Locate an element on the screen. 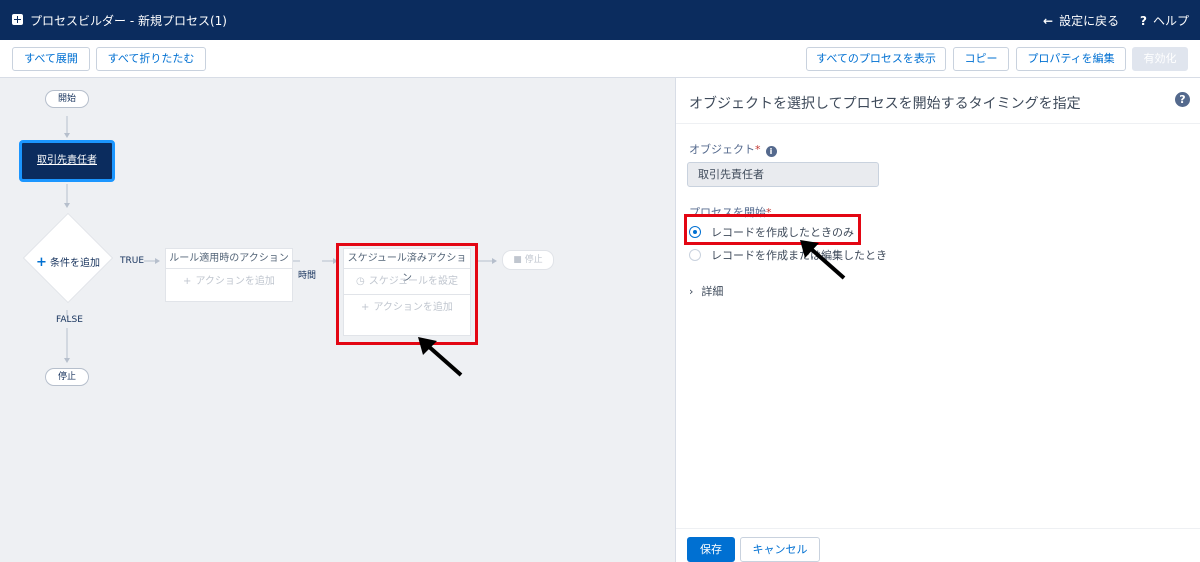 Image resolution: width=1200 pixels, height=562 pixels. process-builder-icon is located at coordinates (17, 19).